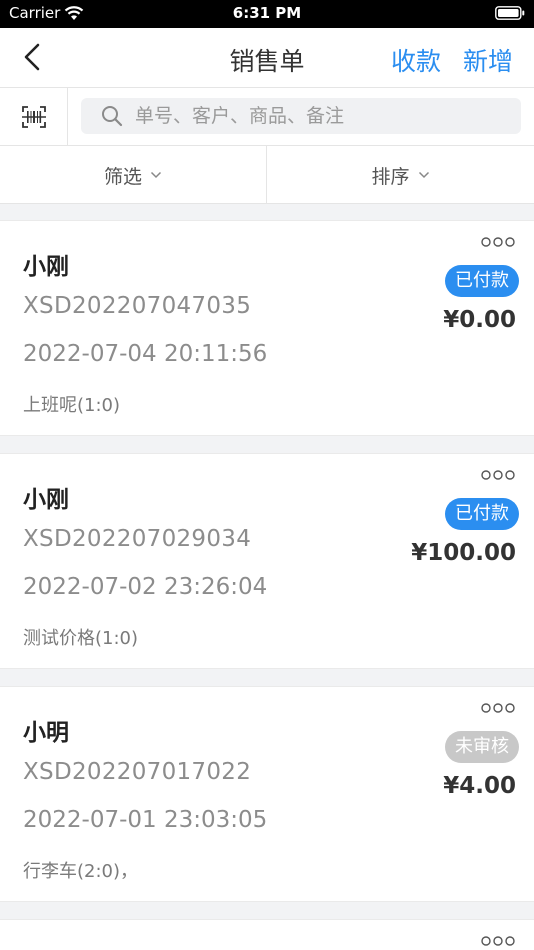 Image resolution: width=534 pixels, height=950 pixels. I want to click on order-number: XSD202207017022, so click(137, 772).